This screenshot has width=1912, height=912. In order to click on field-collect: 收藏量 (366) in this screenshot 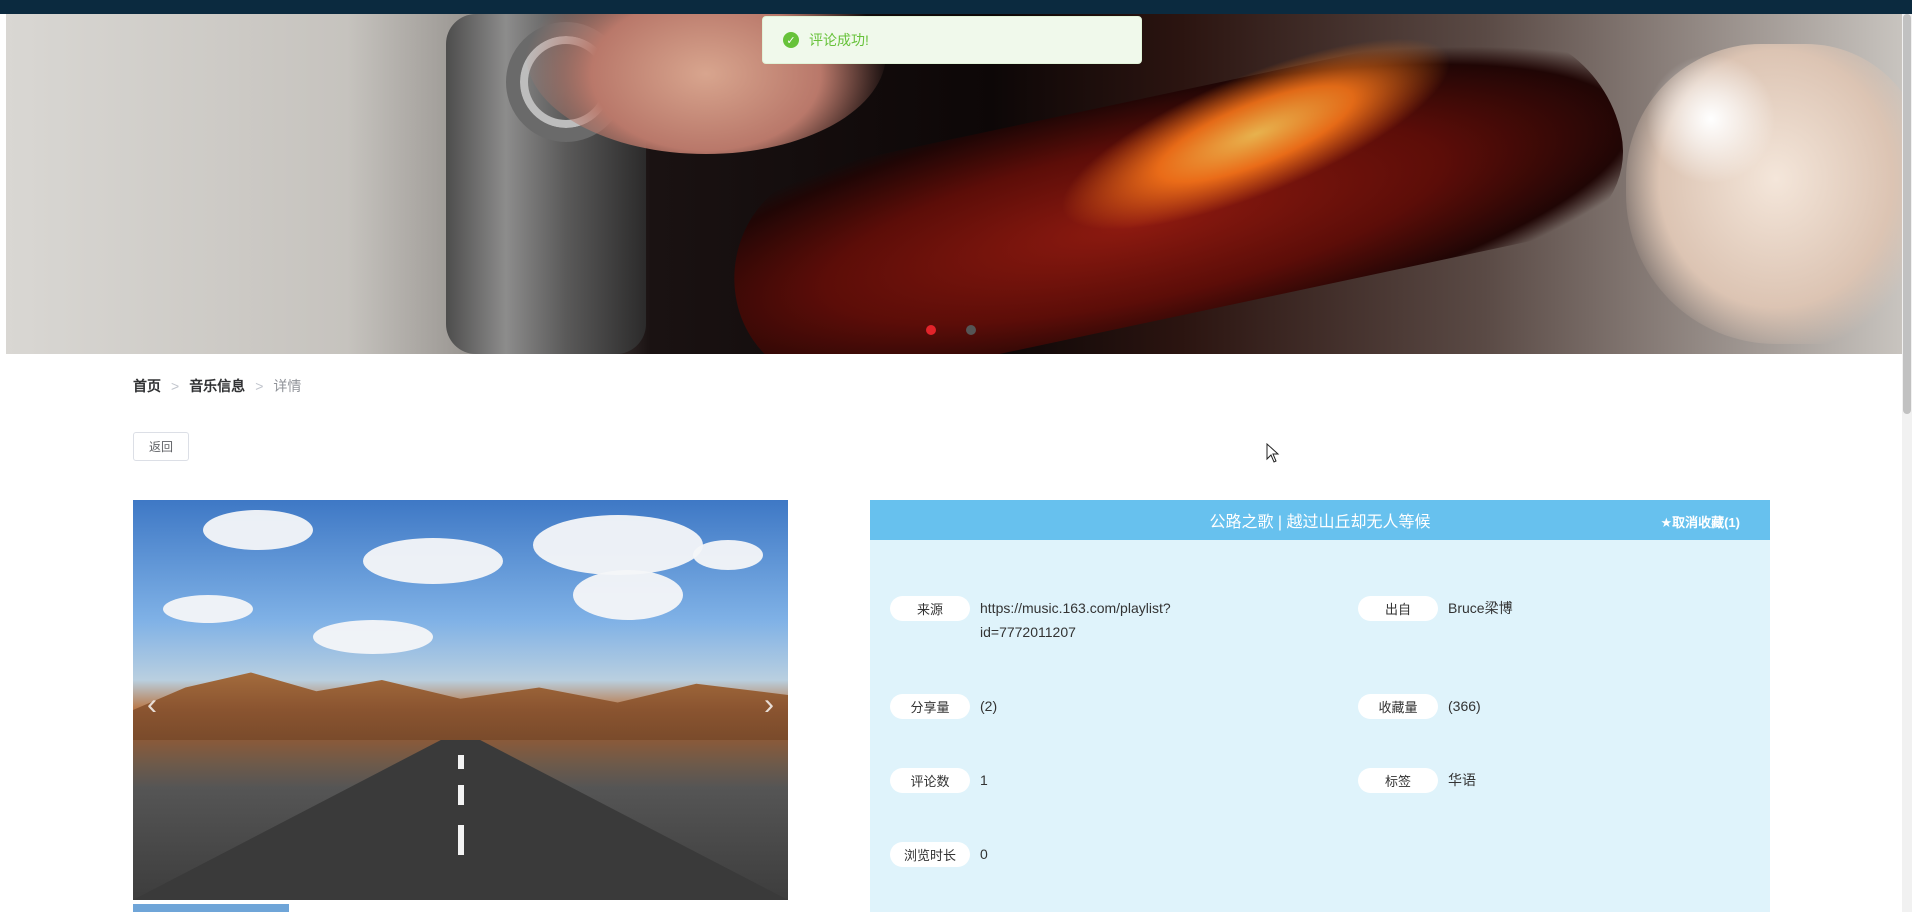, I will do `click(1419, 706)`.